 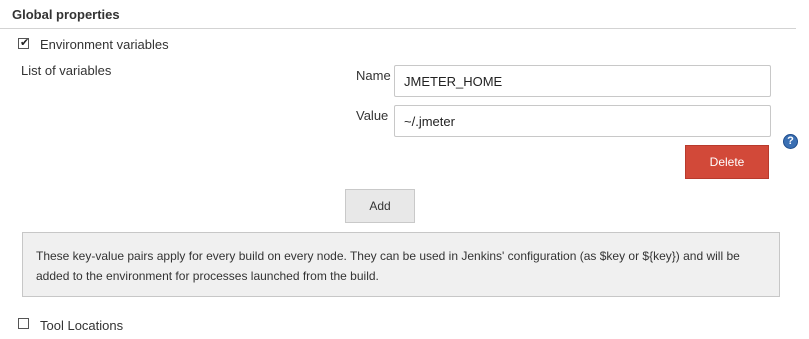 I want to click on section-title: Global properties, so click(x=66, y=14).